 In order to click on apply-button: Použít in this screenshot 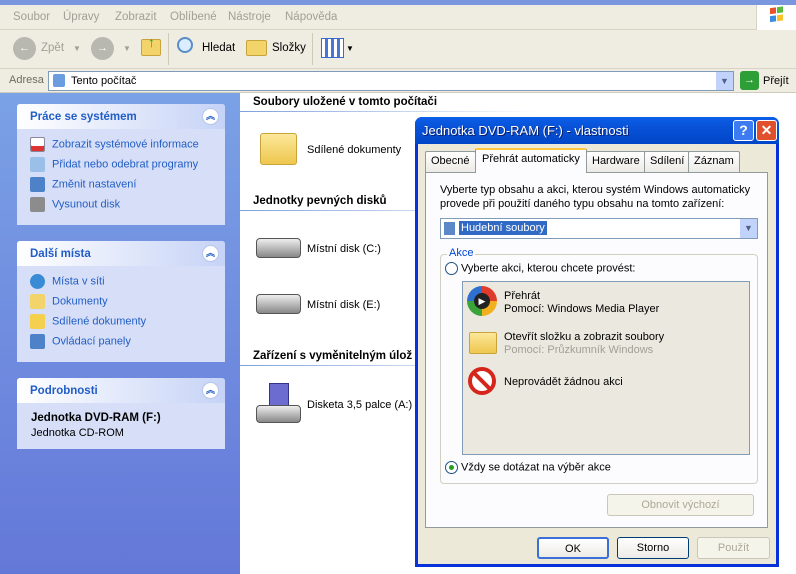, I will do `click(733, 548)`.